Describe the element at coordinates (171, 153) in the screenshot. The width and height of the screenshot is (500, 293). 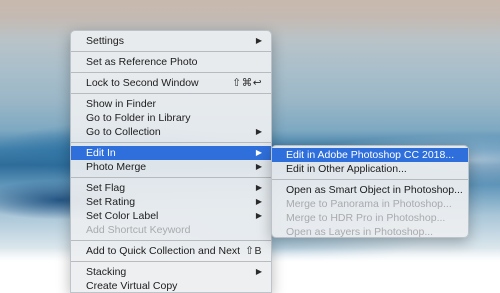
I see `menu-item-edit-in: Edit In ▶` at that location.